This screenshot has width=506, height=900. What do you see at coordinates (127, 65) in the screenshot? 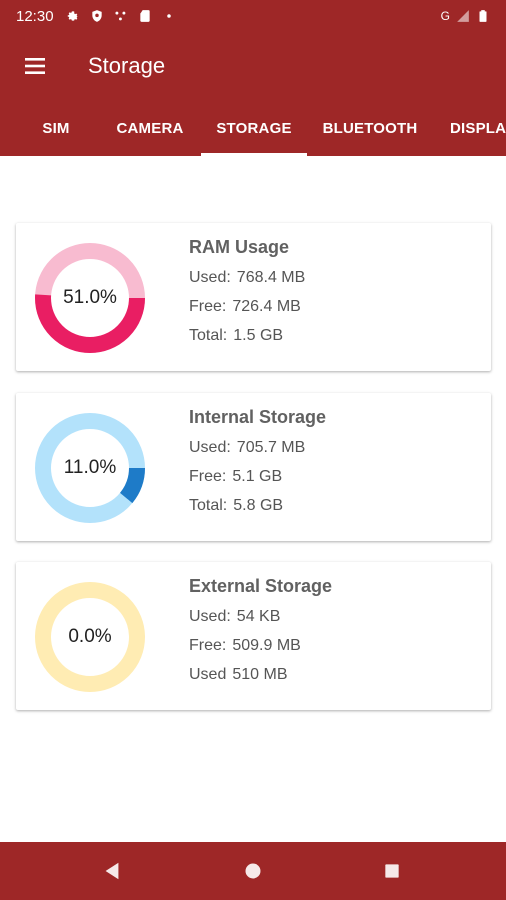
I see `page-title: Storage` at bounding box center [127, 65].